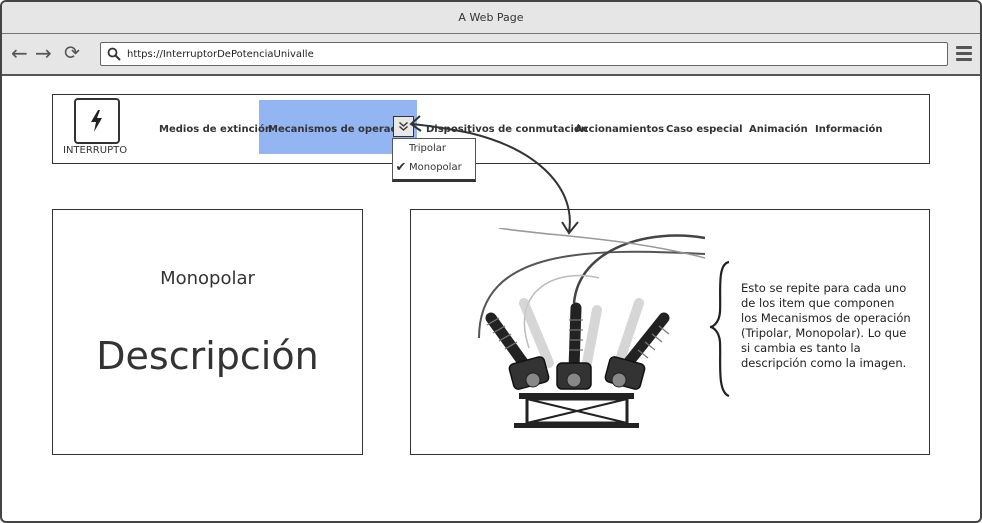 This screenshot has height=523, width=982. I want to click on dropdown-item-label: Tripolar, so click(428, 148).